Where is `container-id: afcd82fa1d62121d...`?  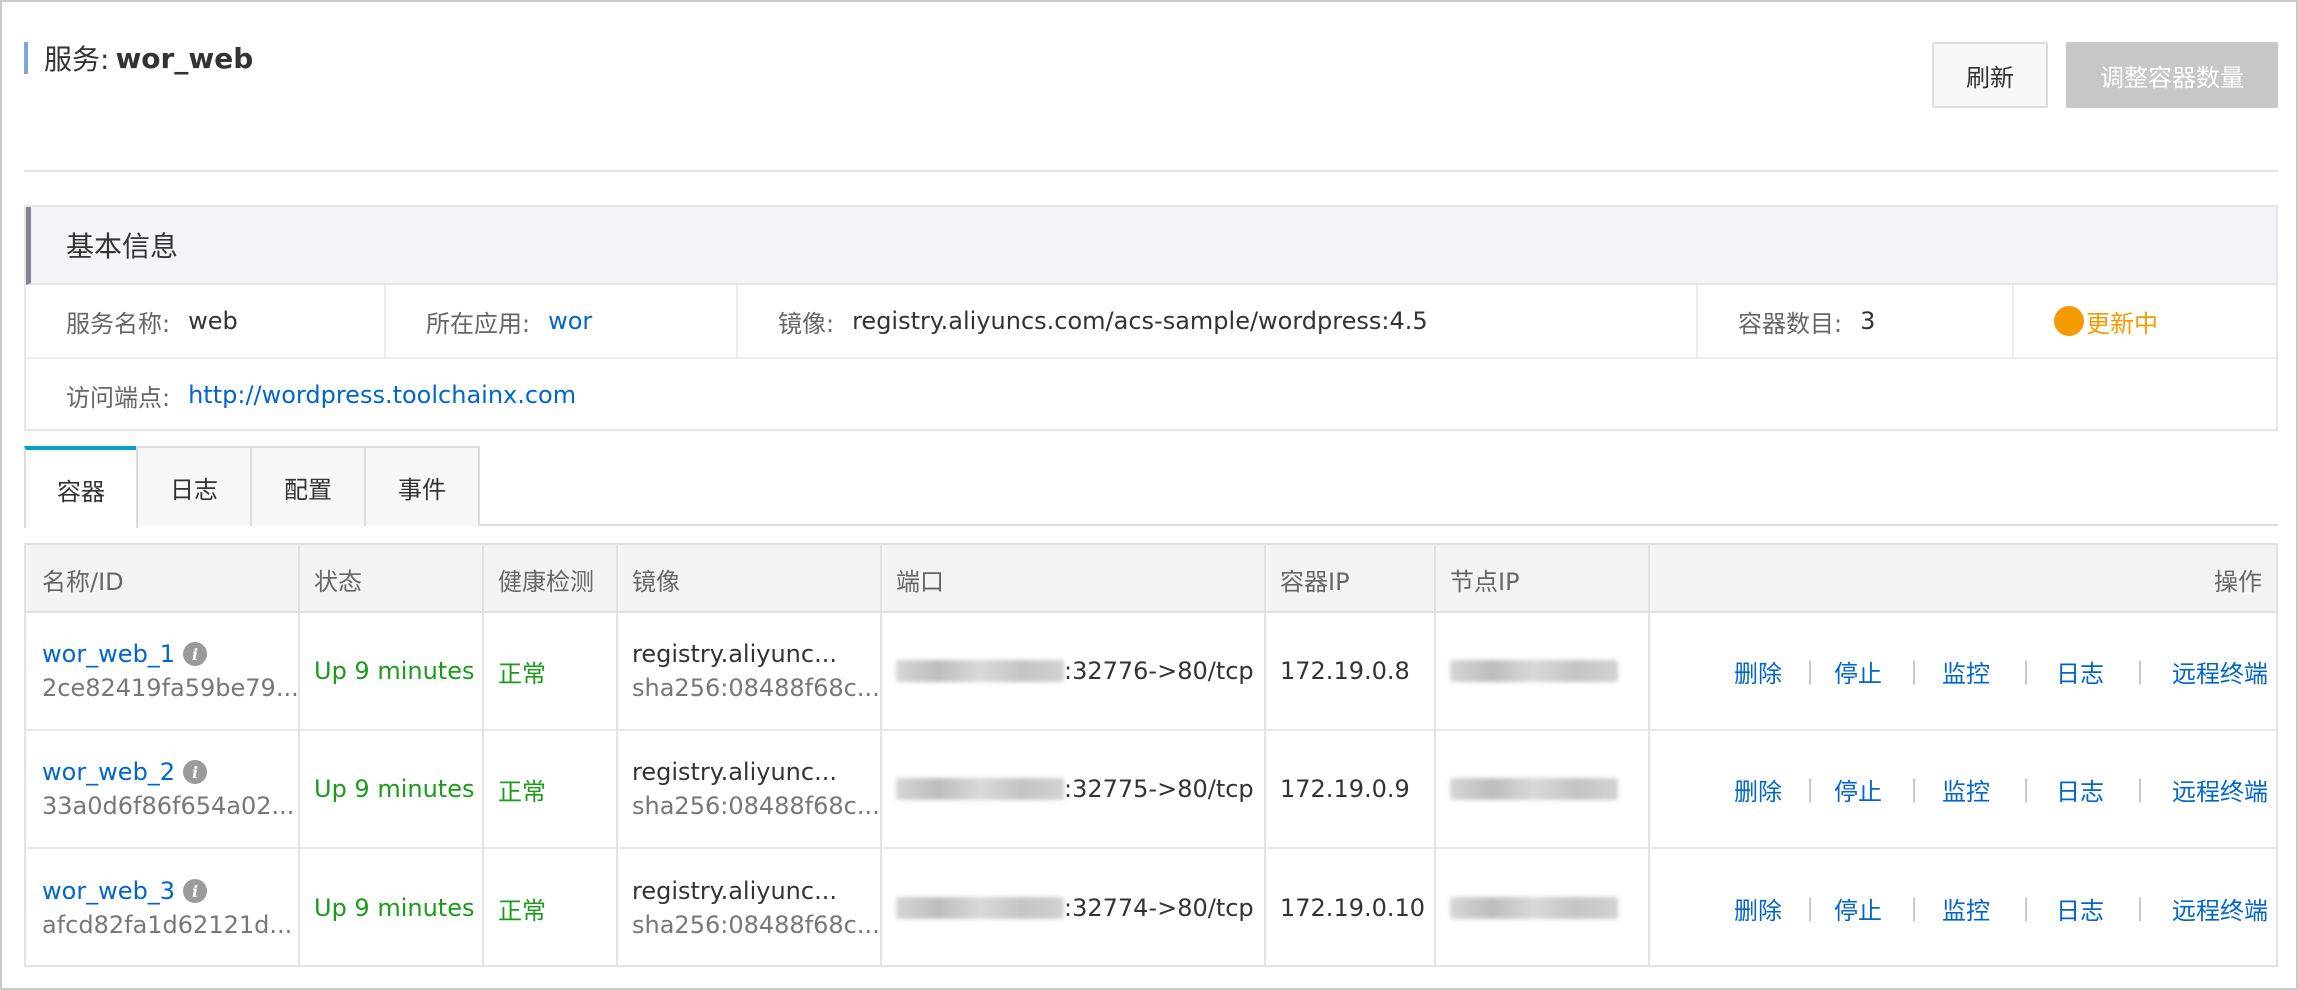
container-id: afcd82fa1d62121d... is located at coordinates (167, 925).